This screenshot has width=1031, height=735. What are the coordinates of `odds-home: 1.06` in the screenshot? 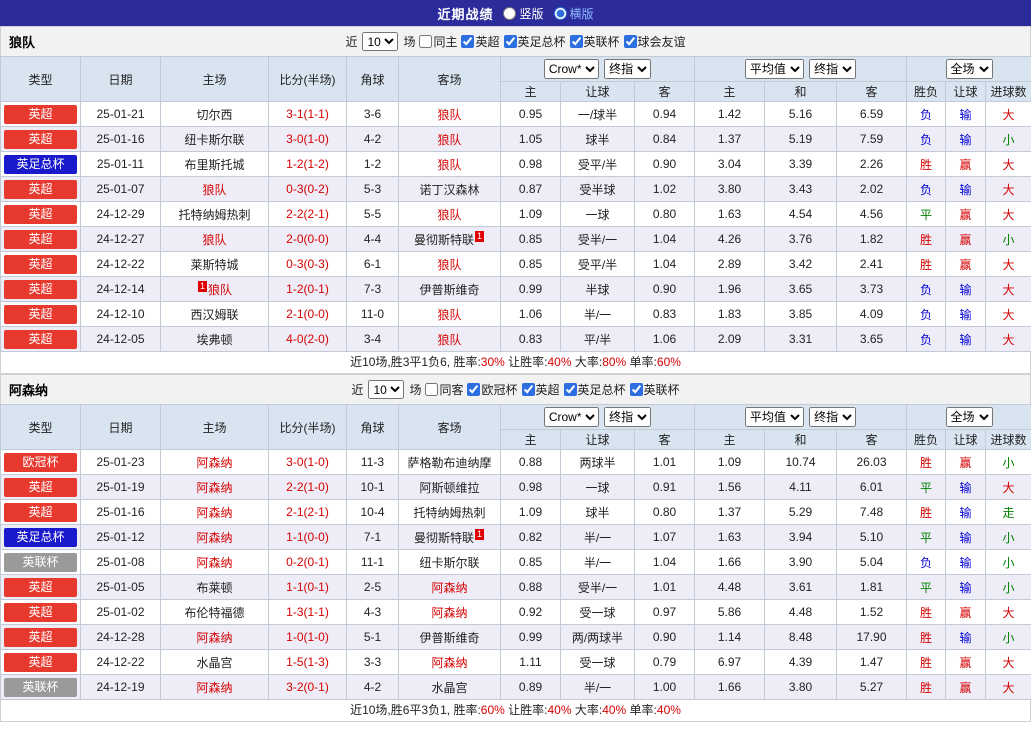 It's located at (530, 314).